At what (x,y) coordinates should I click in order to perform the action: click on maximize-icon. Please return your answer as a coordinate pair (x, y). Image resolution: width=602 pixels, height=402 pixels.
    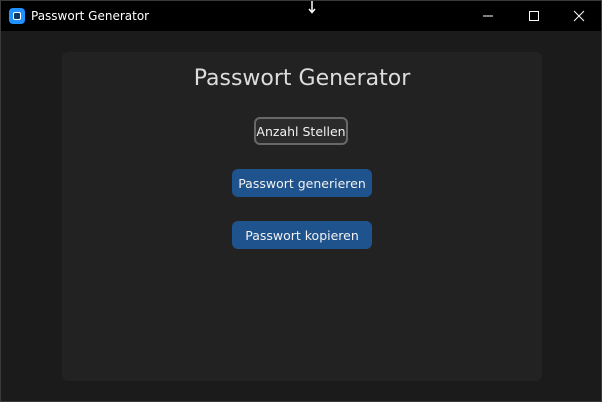
    Looking at the image, I should click on (534, 16).